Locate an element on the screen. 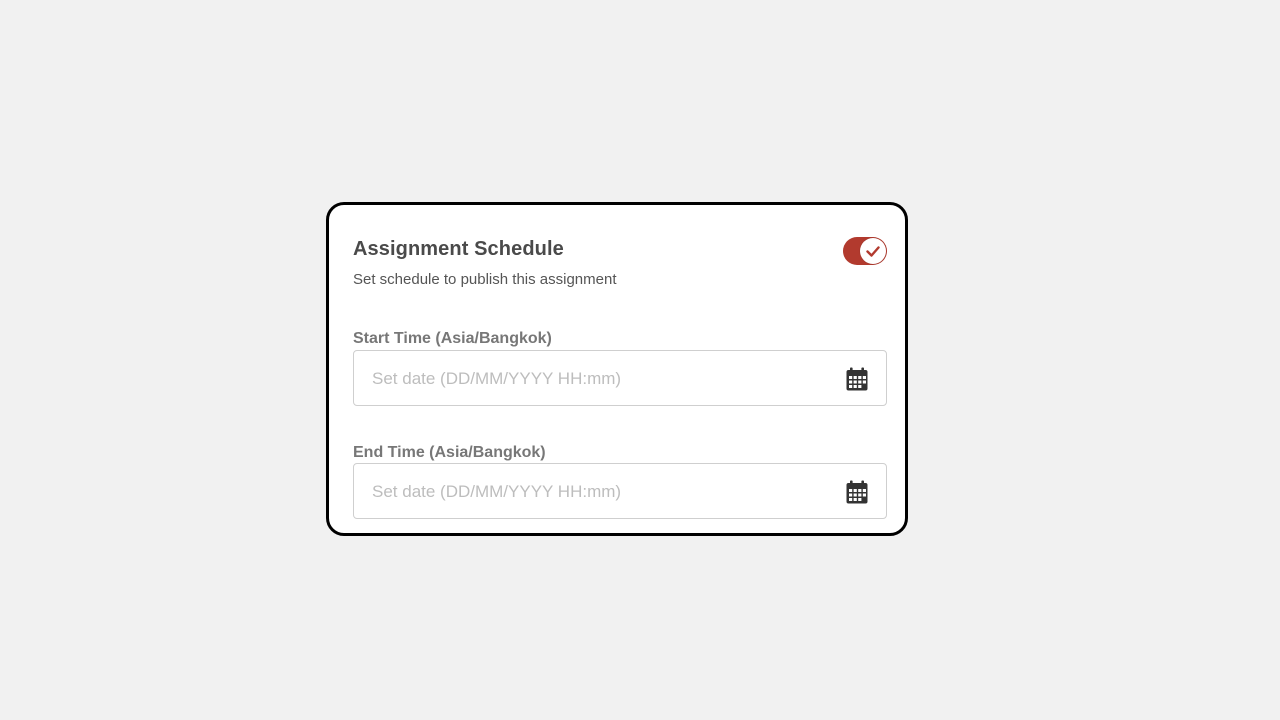 The image size is (1280, 720). toggle-knob is located at coordinates (873, 251).